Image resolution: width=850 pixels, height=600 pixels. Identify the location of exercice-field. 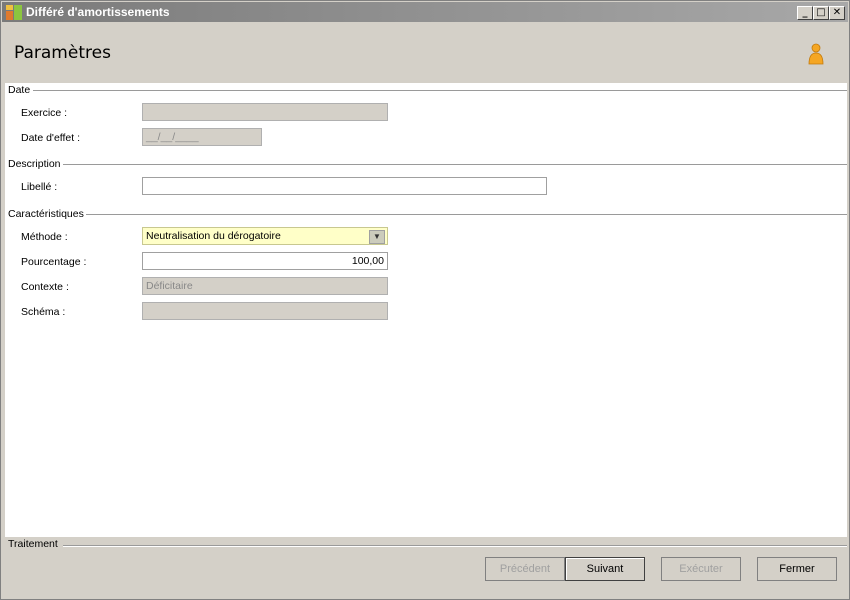
(265, 112).